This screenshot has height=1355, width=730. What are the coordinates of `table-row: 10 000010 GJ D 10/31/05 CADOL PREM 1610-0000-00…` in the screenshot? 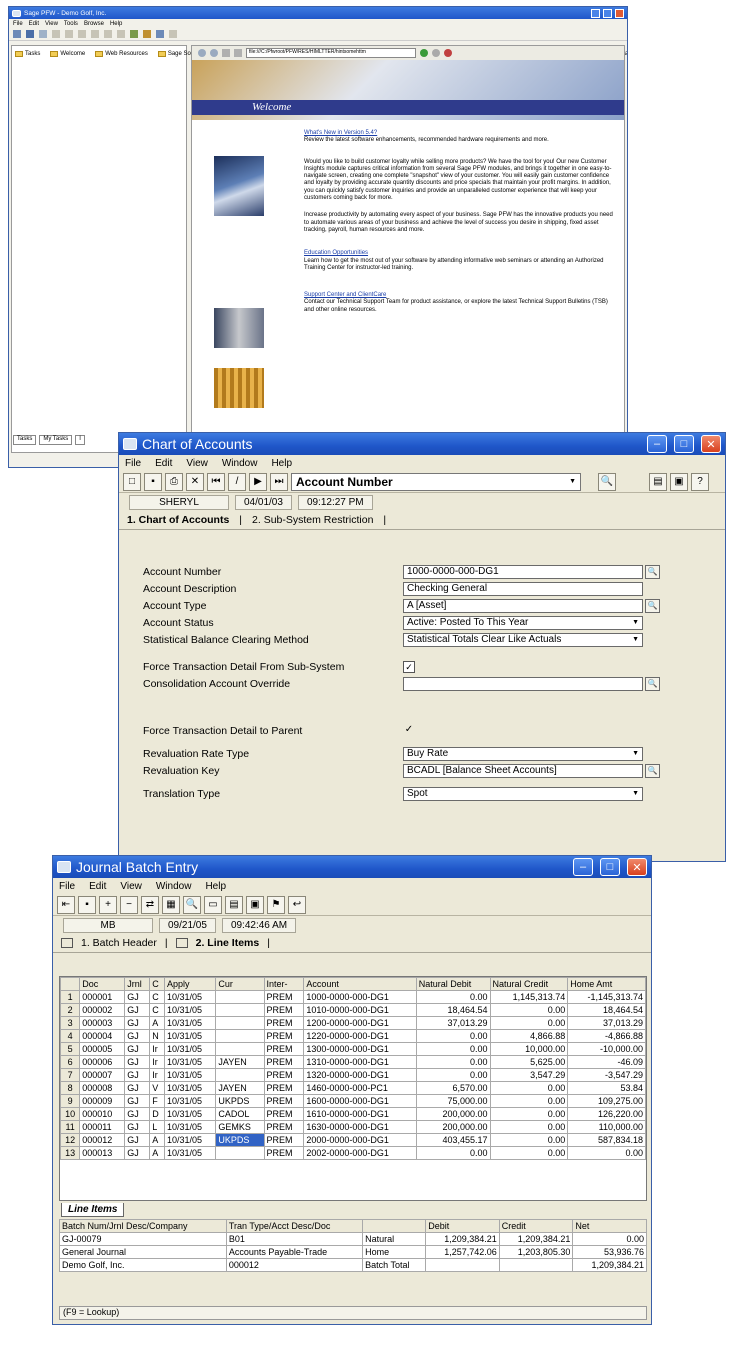 It's located at (353, 1114).